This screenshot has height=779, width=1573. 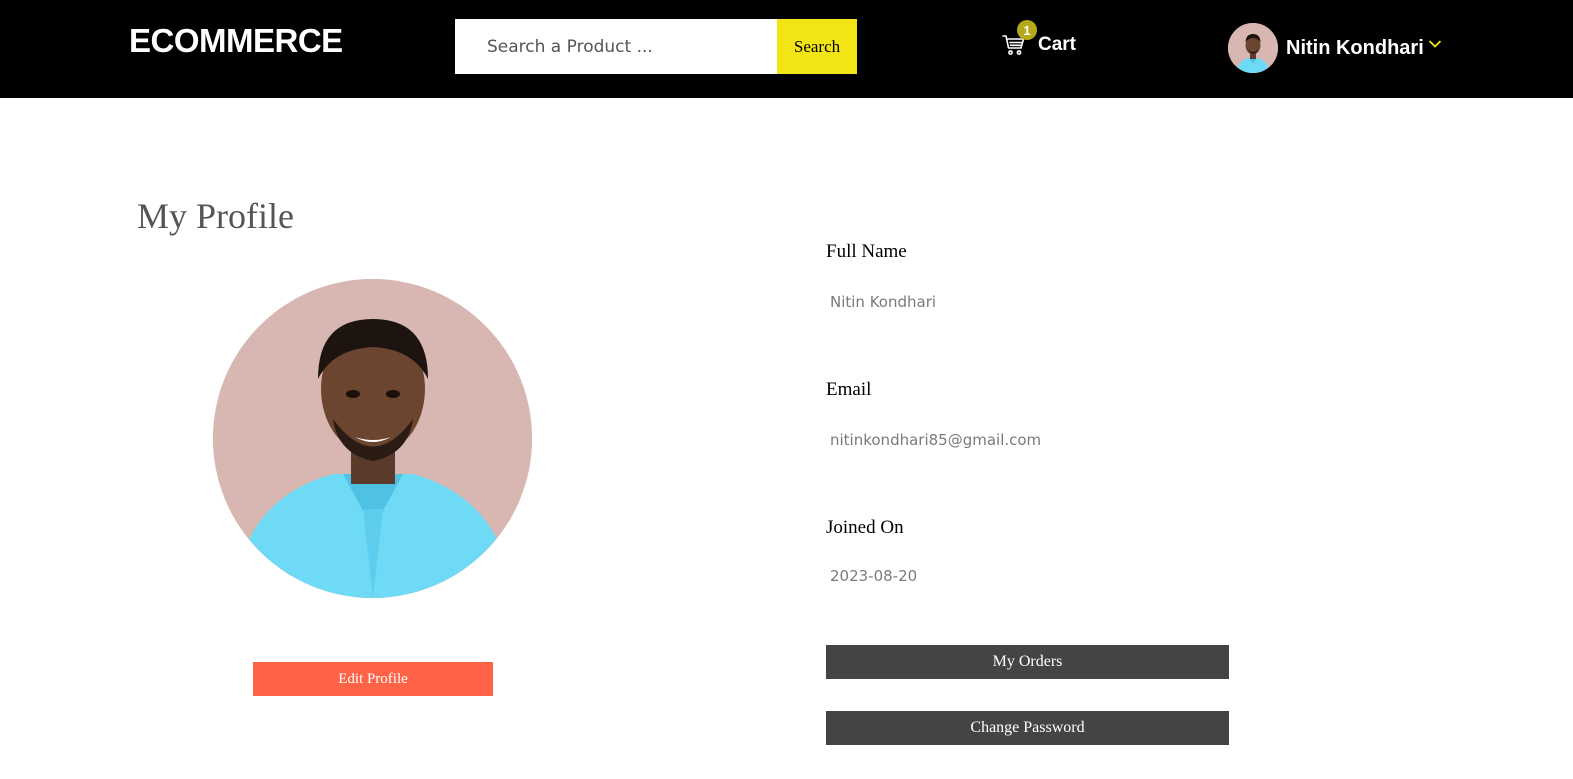 What do you see at coordinates (372, 438) in the screenshot?
I see `profile-photo` at bounding box center [372, 438].